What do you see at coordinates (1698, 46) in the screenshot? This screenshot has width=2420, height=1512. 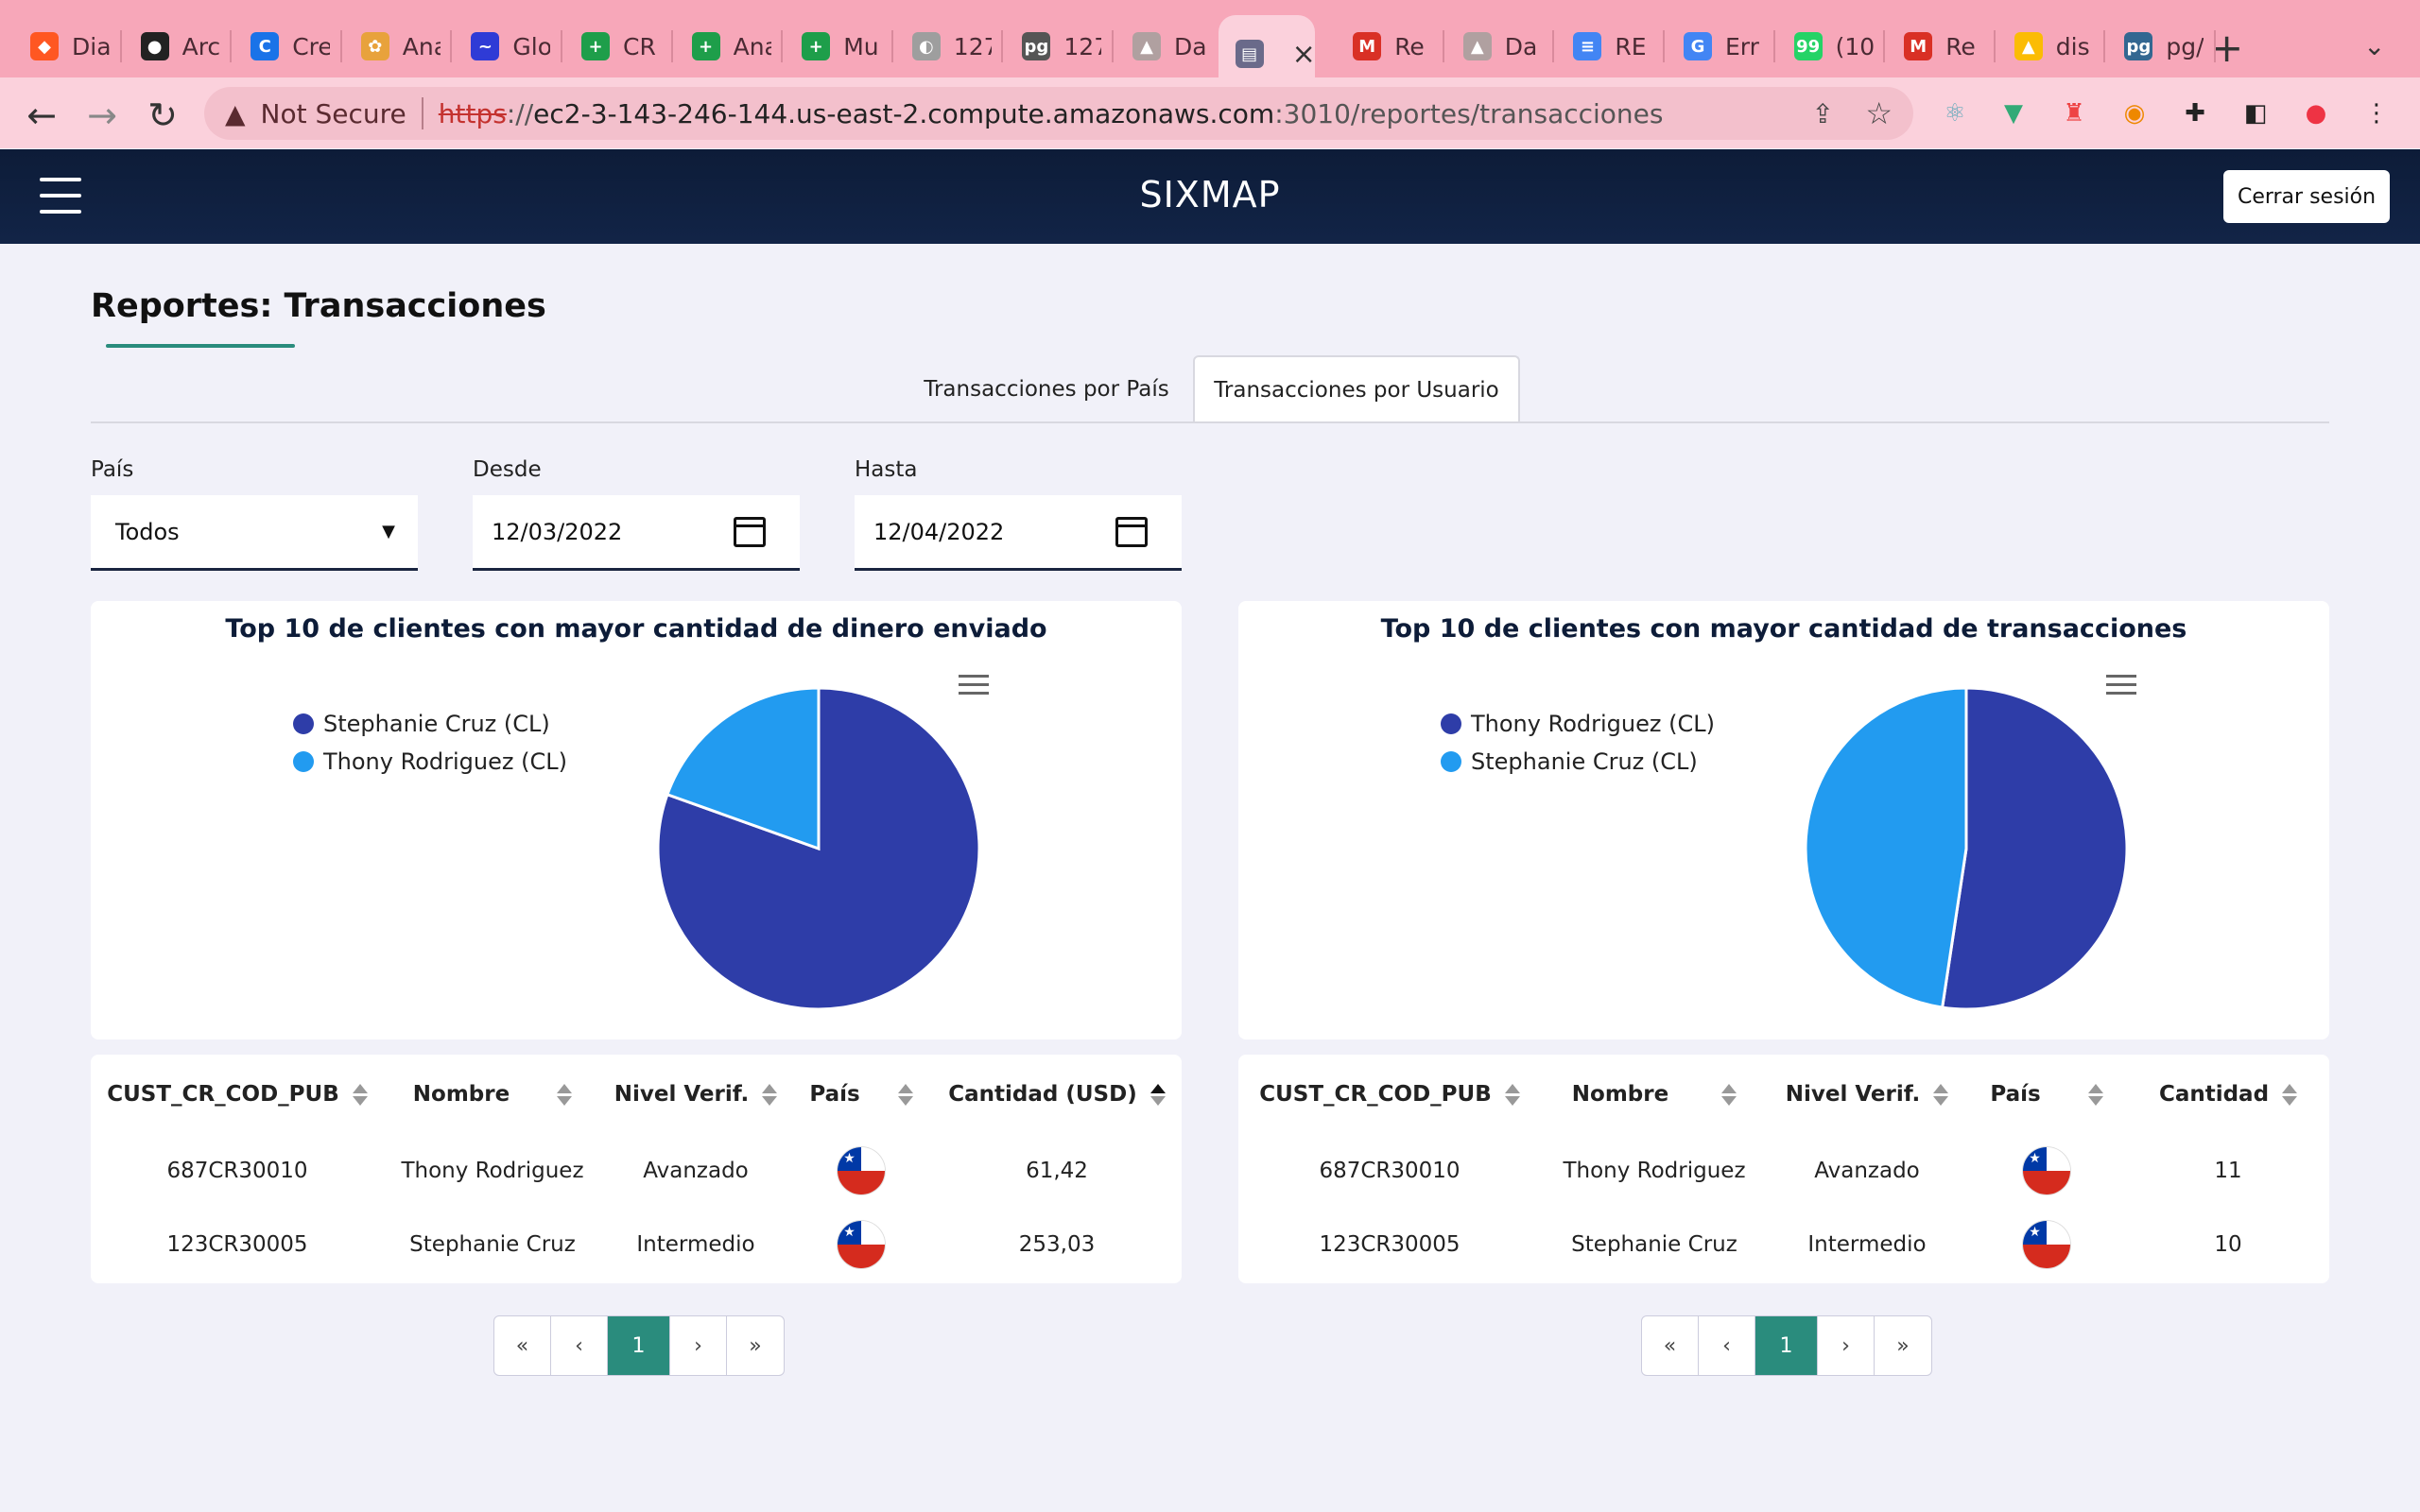 I see `tab-favicon-icon: G` at bounding box center [1698, 46].